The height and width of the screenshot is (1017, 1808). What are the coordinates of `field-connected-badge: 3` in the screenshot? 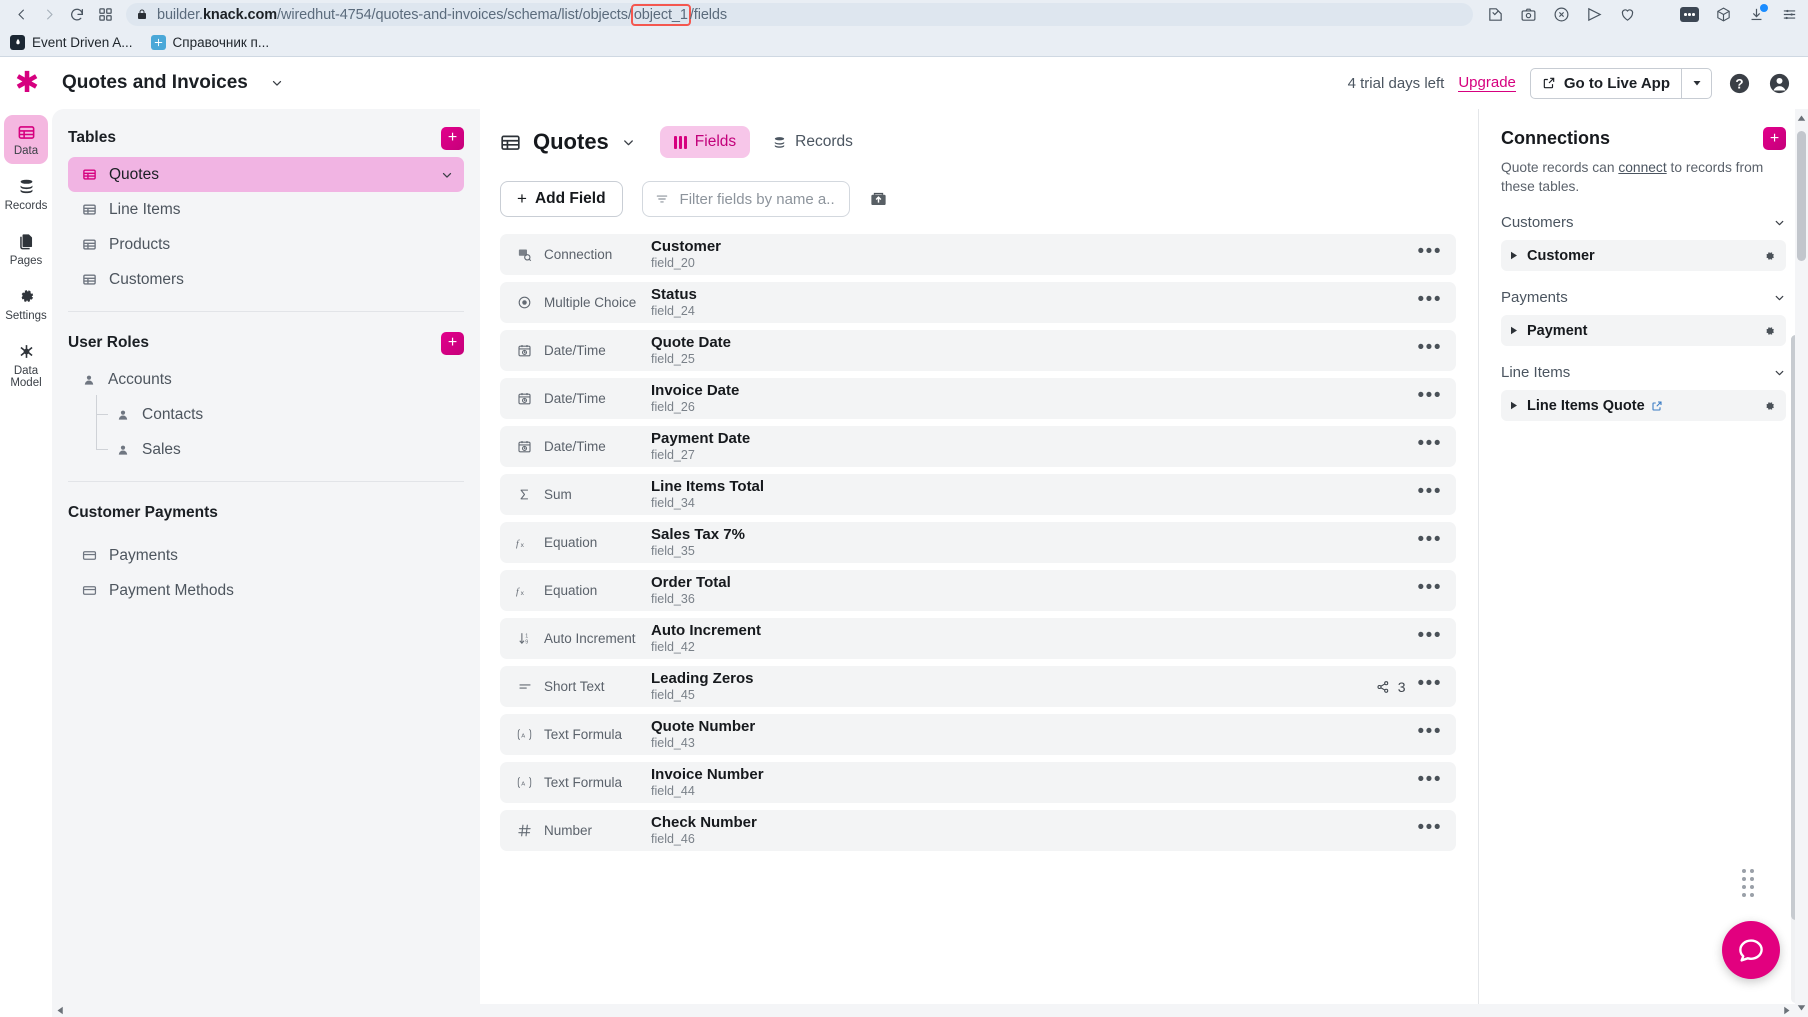 It's located at (1391, 687).